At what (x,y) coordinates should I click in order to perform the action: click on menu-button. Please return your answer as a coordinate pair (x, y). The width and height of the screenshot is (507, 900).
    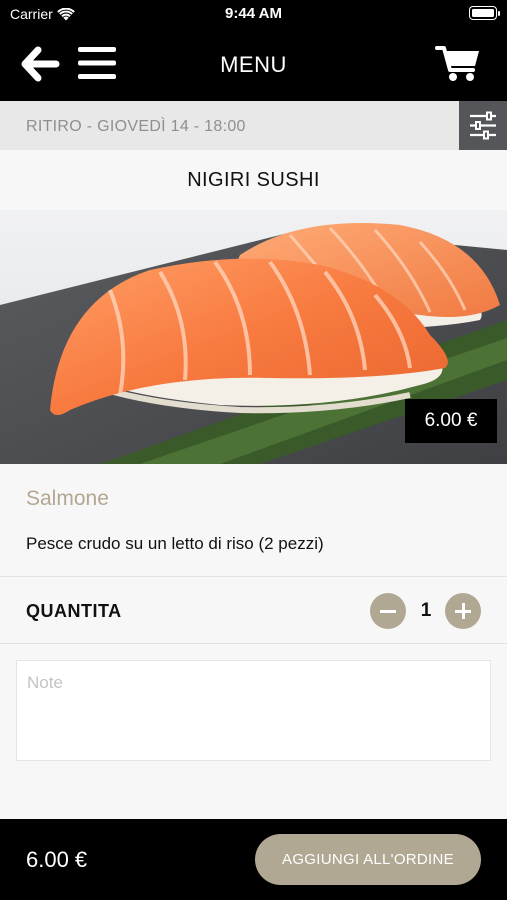
    Looking at the image, I should click on (97, 63).